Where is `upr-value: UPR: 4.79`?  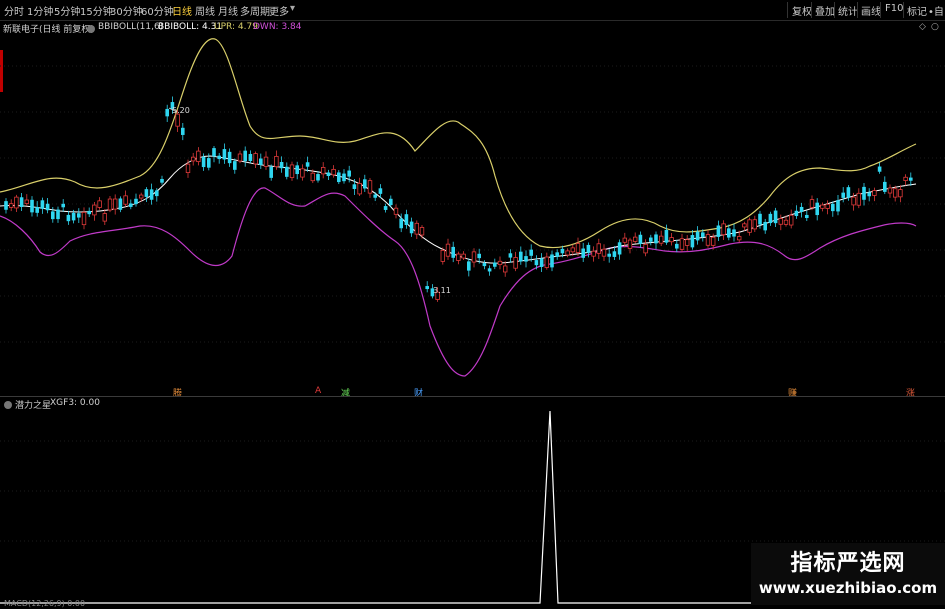 upr-value: UPR: 4.79 is located at coordinates (236, 27).